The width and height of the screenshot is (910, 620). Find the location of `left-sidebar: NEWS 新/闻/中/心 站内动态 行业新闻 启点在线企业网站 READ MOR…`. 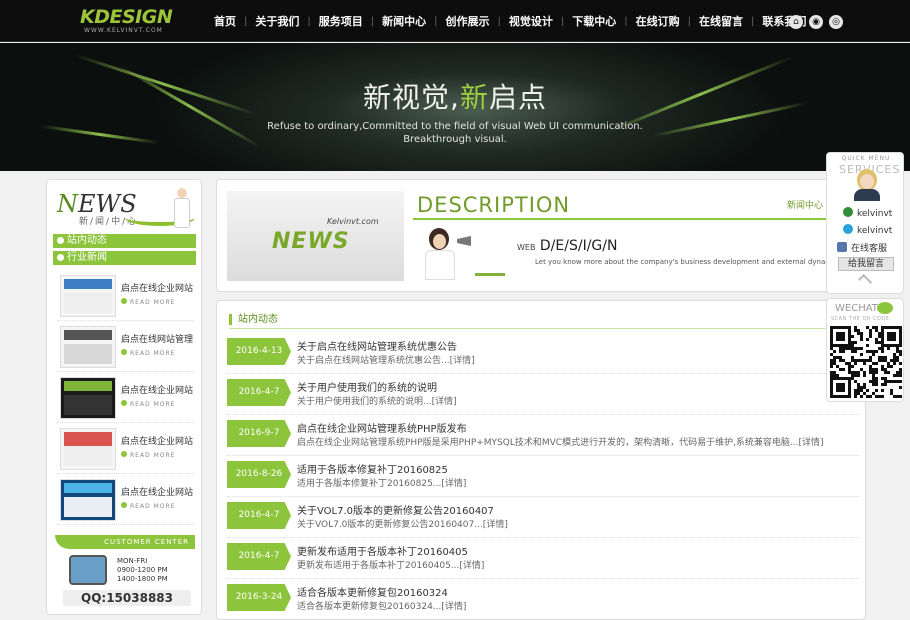

left-sidebar: NEWS 新/闻/中/心 站内动态 行业新闻 启点在线企业网站 READ MOR… is located at coordinates (124, 397).